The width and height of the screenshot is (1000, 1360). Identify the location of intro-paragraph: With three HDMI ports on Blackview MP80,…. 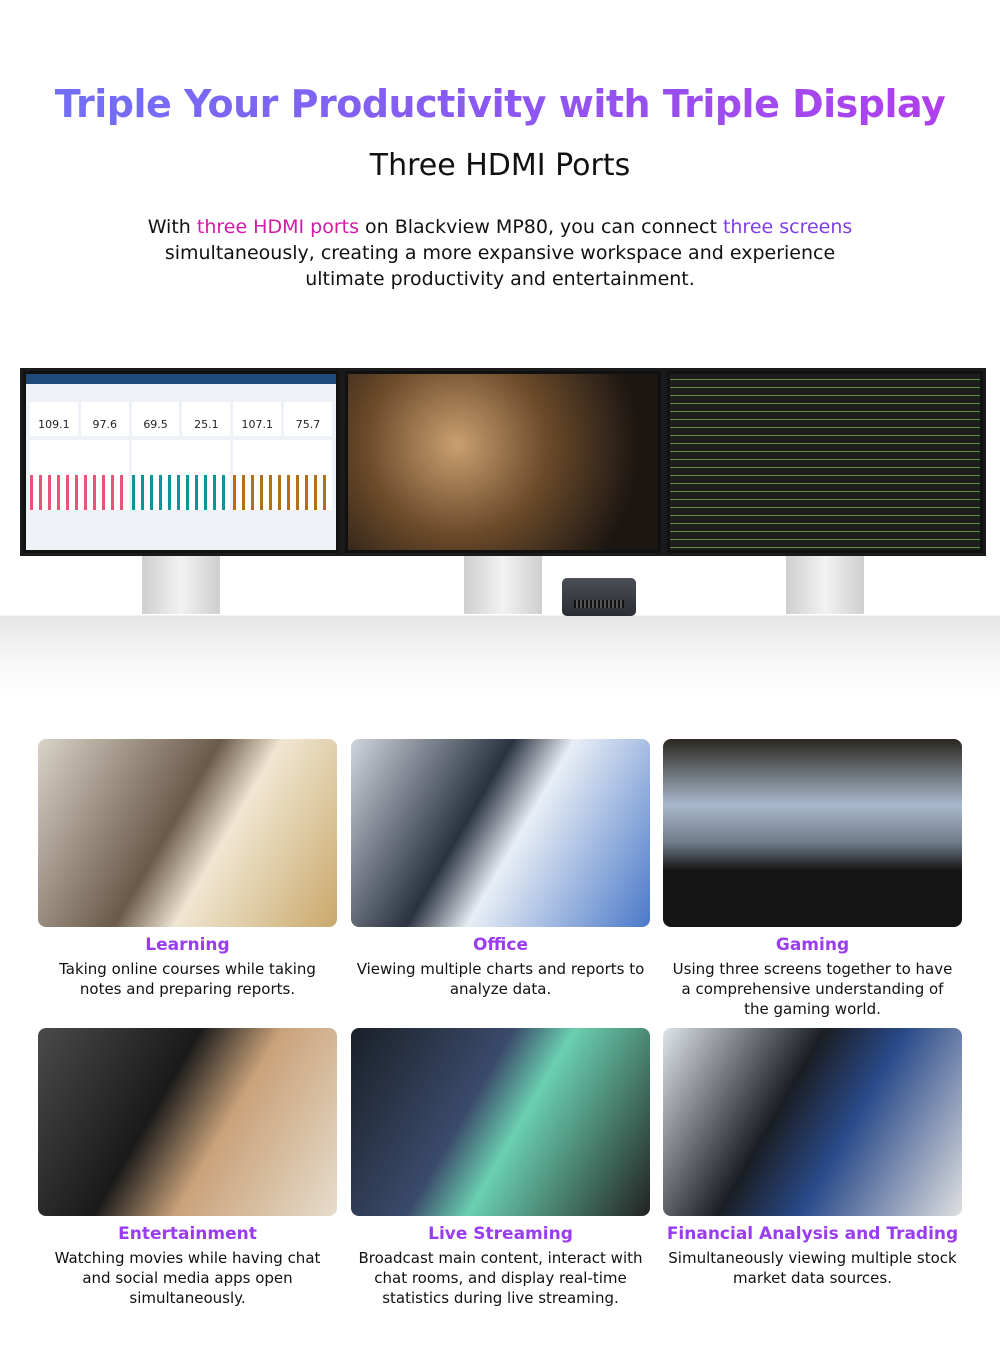
(500, 253).